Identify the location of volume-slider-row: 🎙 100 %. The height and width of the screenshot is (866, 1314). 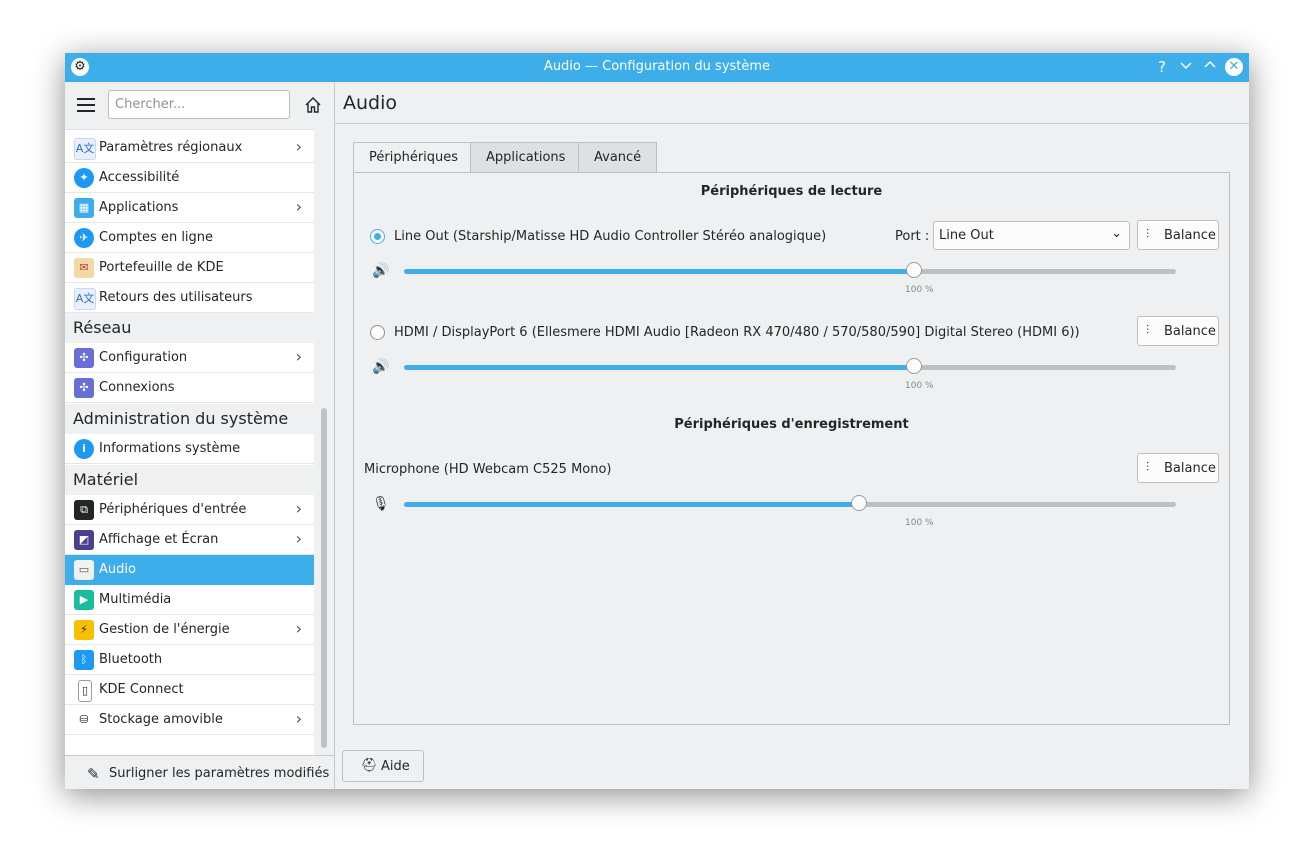
(791, 509).